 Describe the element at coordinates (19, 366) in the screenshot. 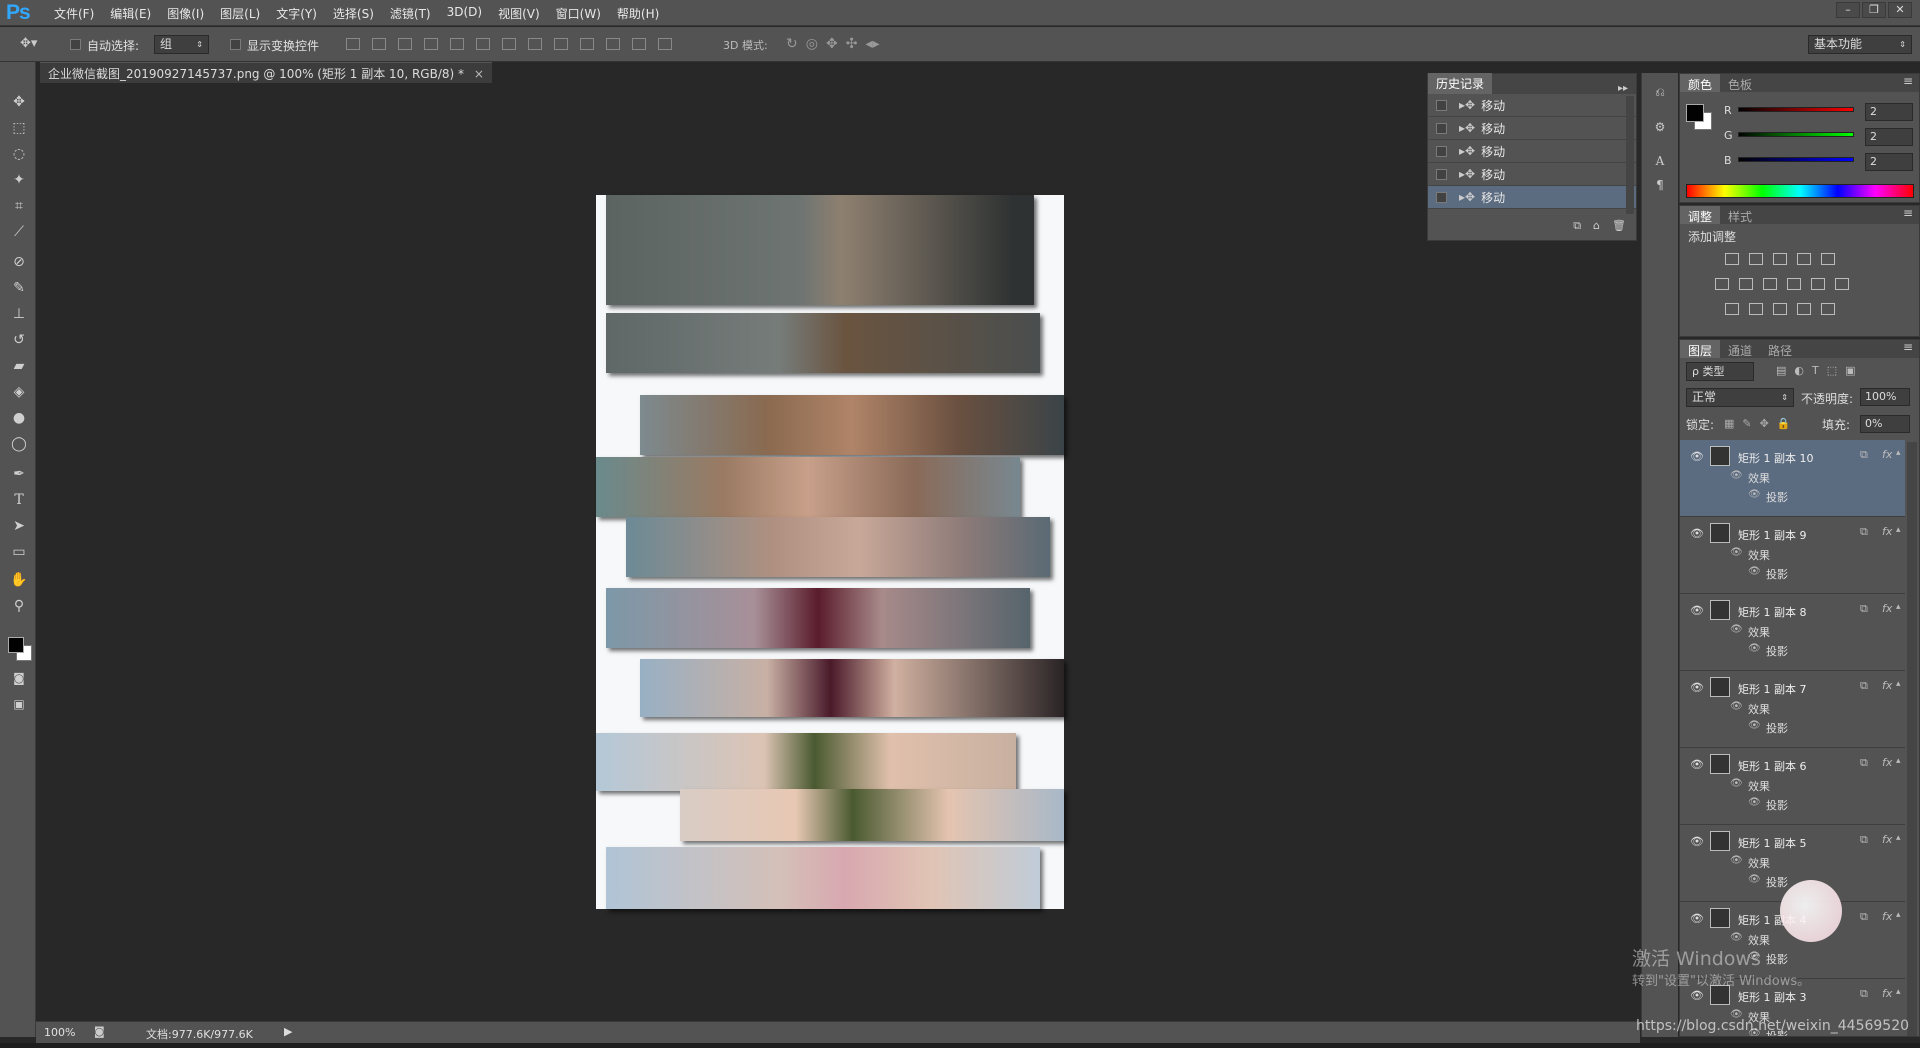

I see `eraser-tool-icon: ▰` at that location.